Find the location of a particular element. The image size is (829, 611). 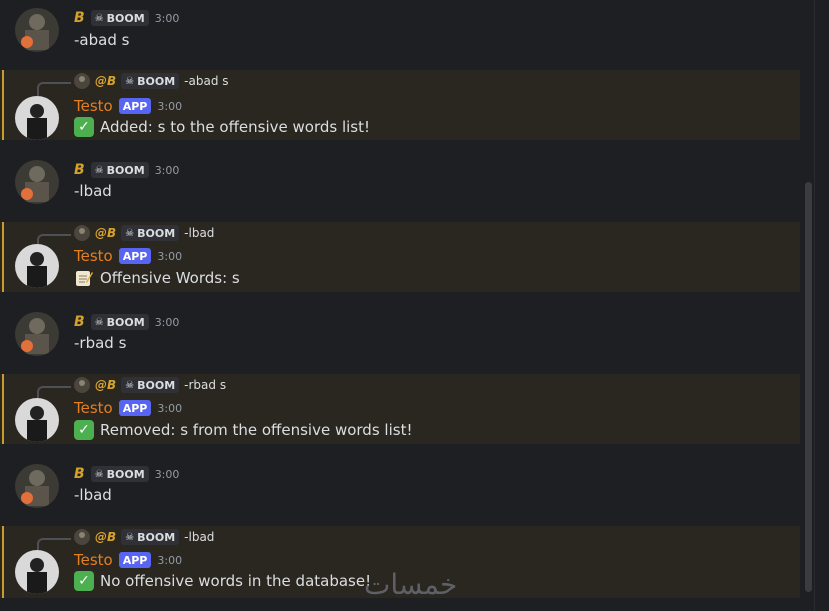

memo-icon is located at coordinates (84, 278).